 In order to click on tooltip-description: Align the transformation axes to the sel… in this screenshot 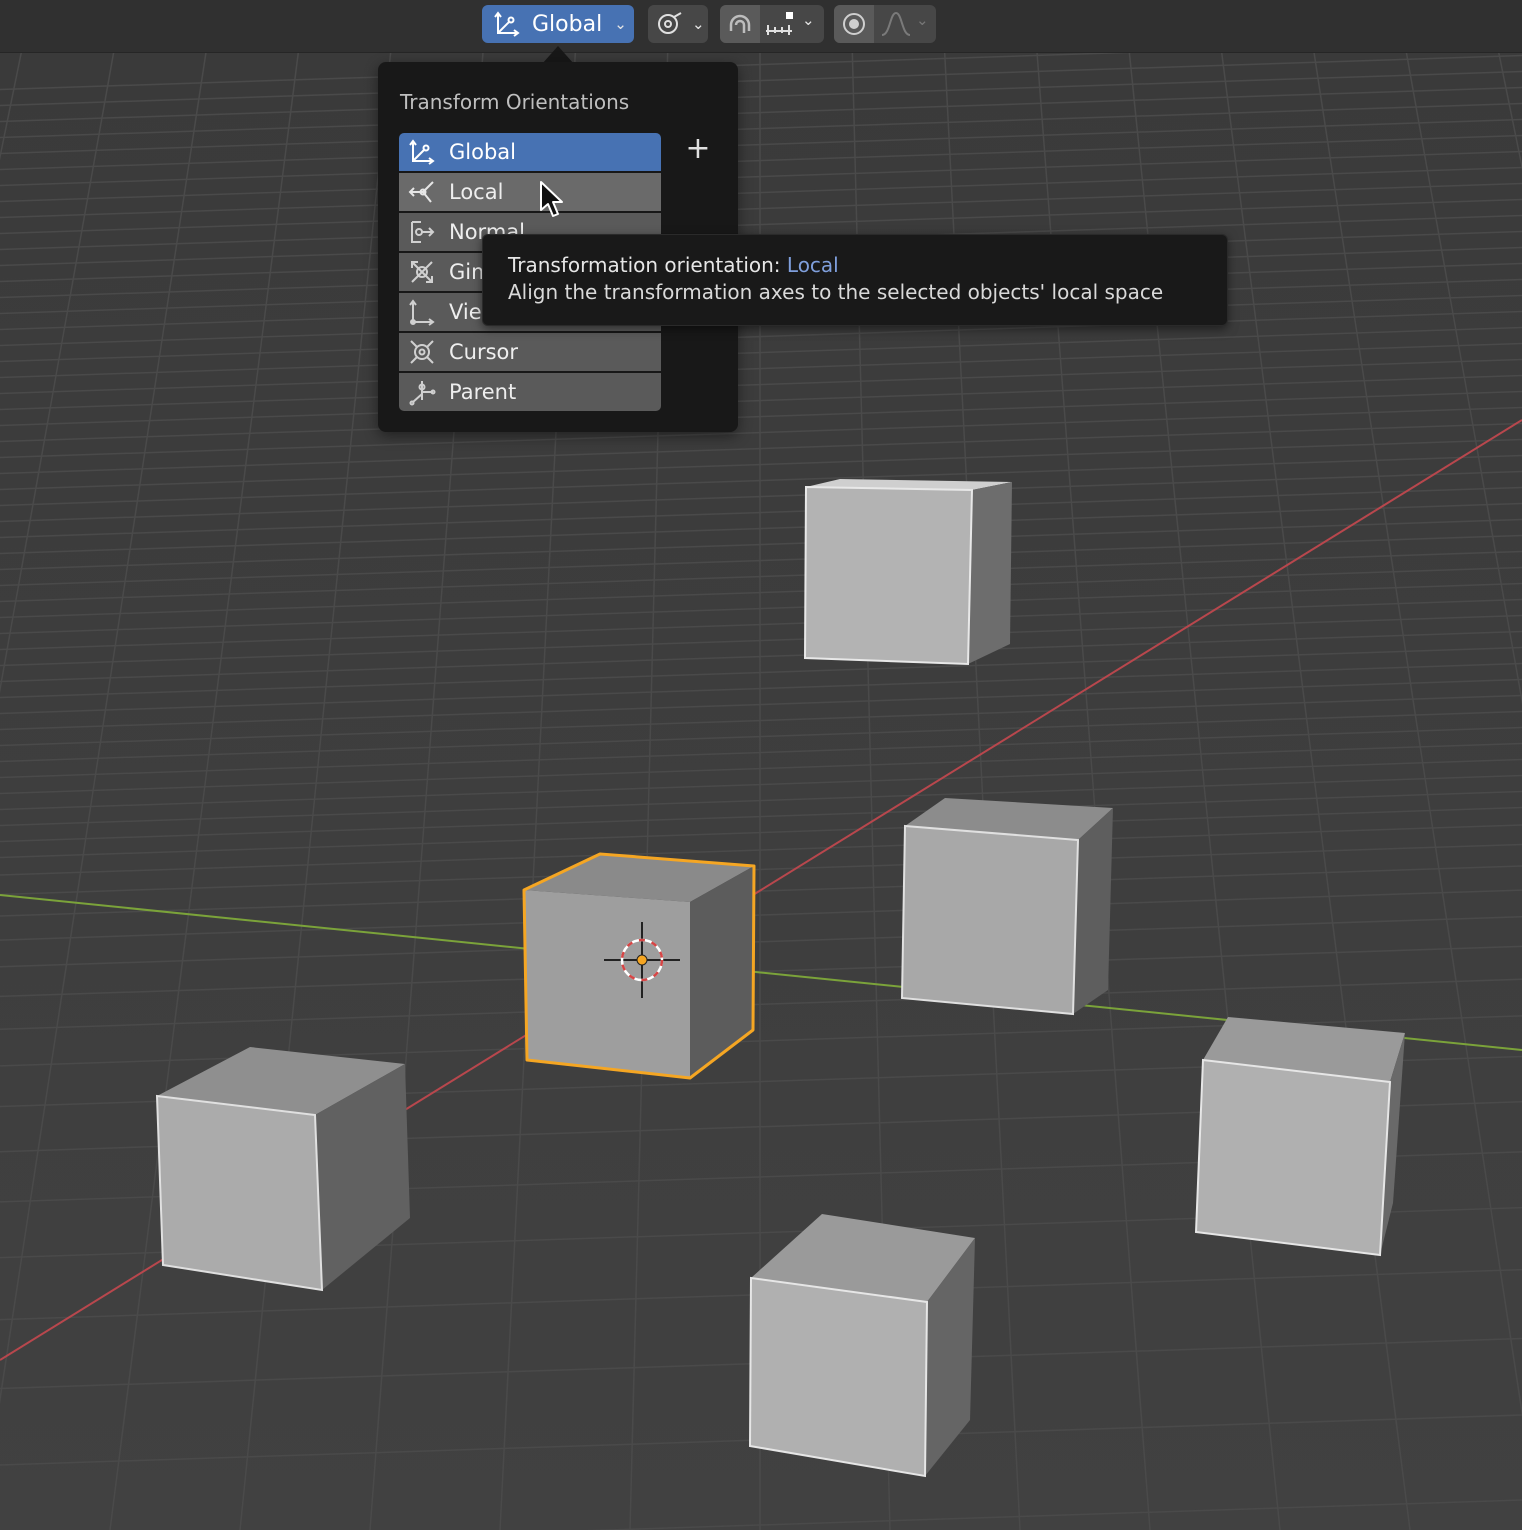, I will do `click(836, 292)`.